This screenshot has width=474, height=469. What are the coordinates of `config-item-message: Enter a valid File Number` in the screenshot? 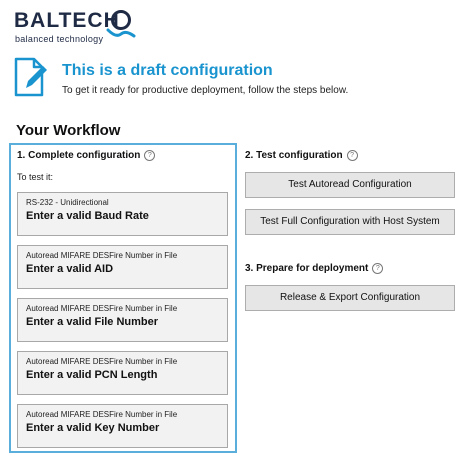 It's located at (92, 322).